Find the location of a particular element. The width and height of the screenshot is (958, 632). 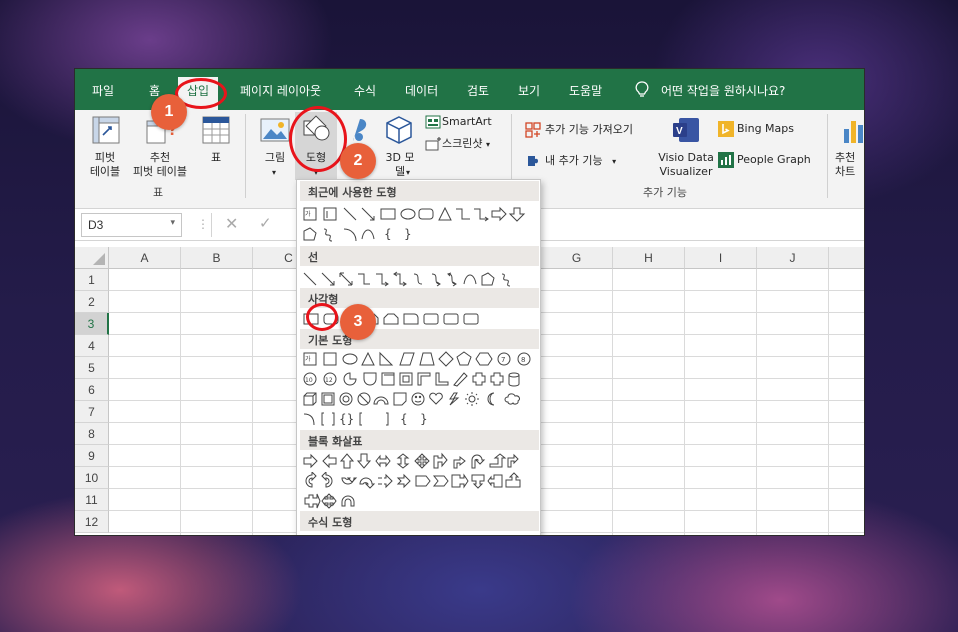

section-recent-shapes: 최근에 사용한 도형 is located at coordinates (419, 191).